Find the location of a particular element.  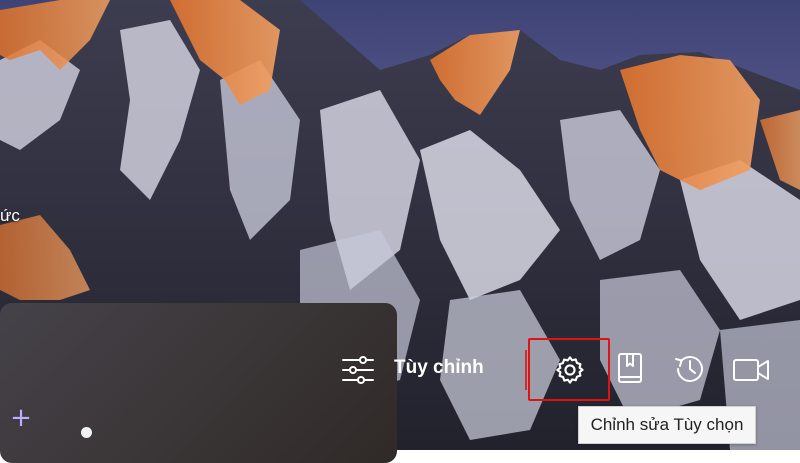

add-button: + is located at coordinates (21, 418).